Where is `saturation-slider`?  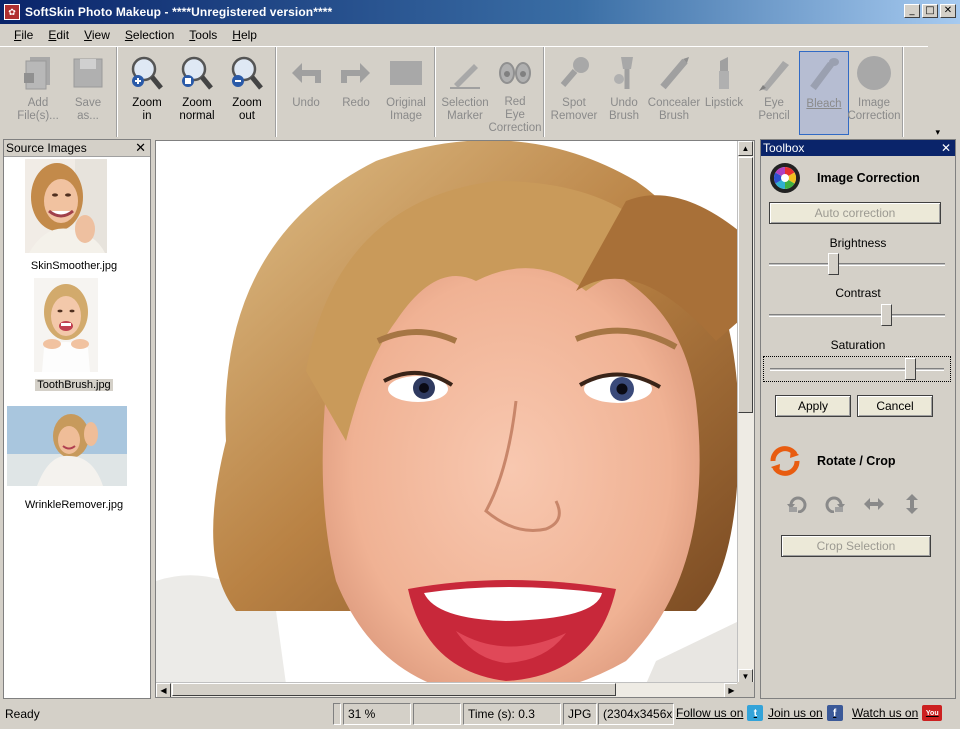
saturation-slider is located at coordinates (857, 369).